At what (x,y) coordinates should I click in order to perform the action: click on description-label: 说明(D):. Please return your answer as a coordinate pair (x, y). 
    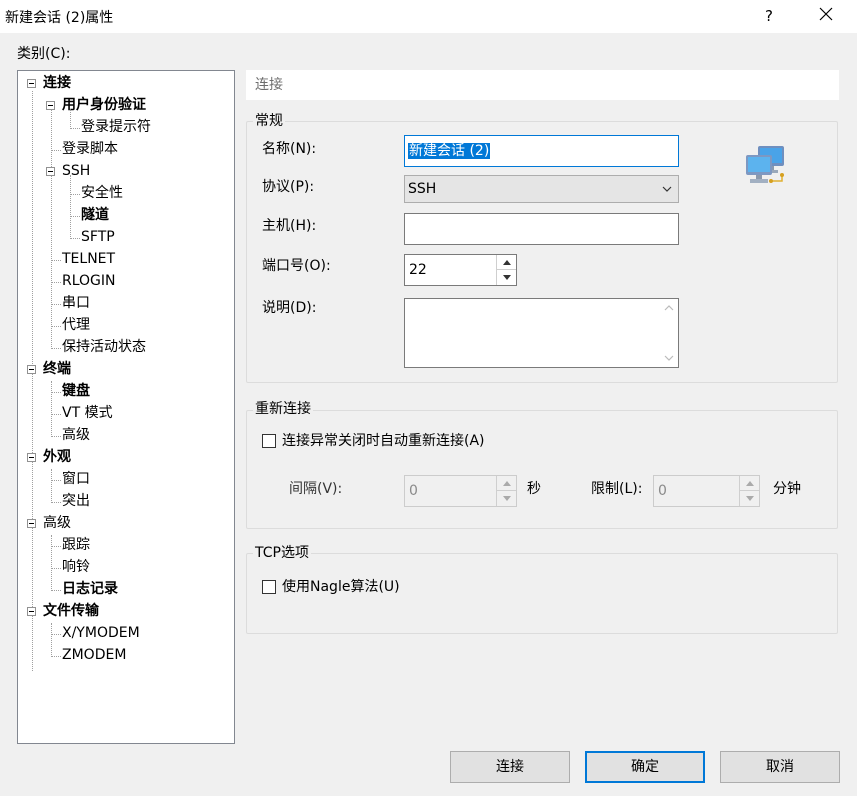
    Looking at the image, I should click on (289, 308).